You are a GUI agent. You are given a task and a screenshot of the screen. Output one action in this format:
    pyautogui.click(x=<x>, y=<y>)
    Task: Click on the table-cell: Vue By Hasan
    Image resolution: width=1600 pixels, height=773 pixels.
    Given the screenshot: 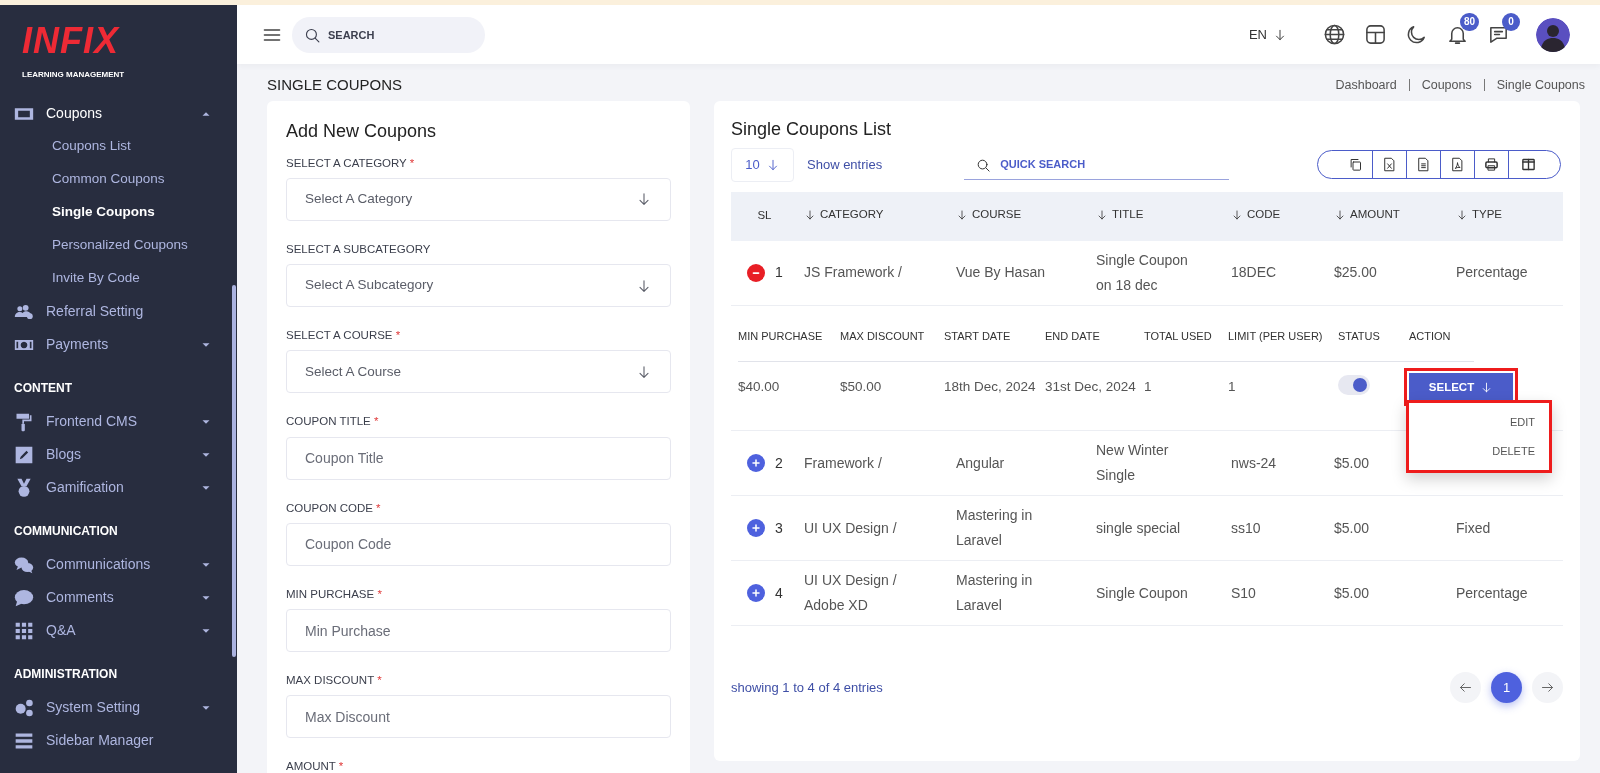 What is the action you would take?
    pyautogui.click(x=1000, y=272)
    